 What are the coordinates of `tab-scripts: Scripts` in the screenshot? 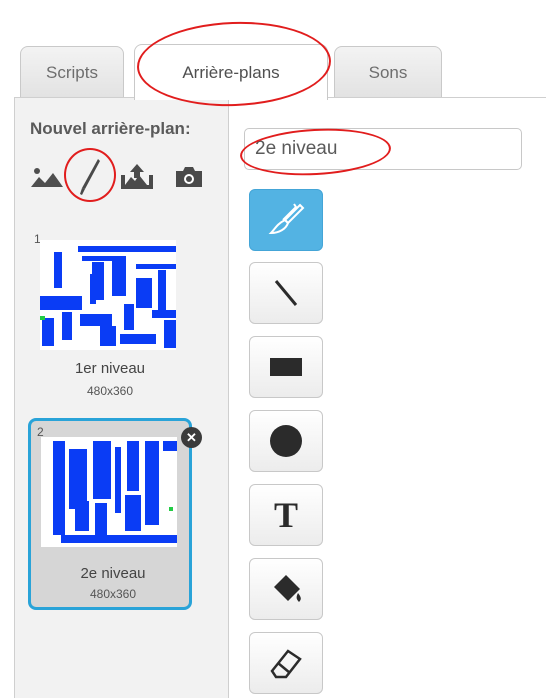 It's located at (72, 72).